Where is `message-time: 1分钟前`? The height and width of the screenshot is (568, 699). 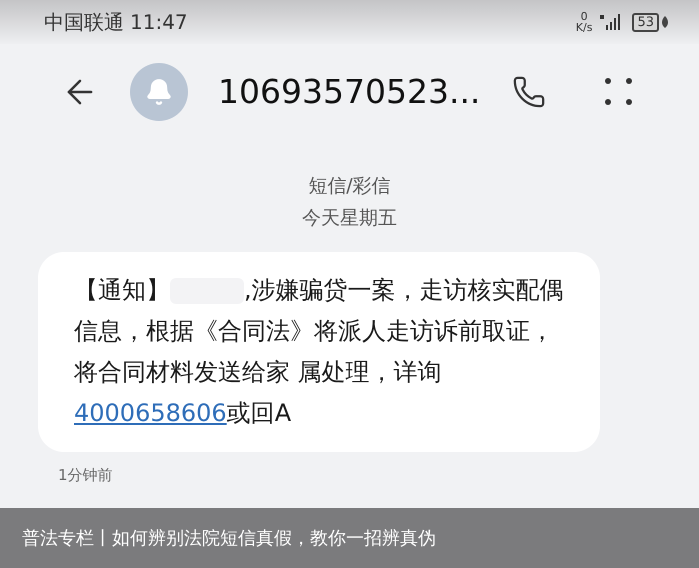 message-time: 1分钟前 is located at coordinates (85, 475).